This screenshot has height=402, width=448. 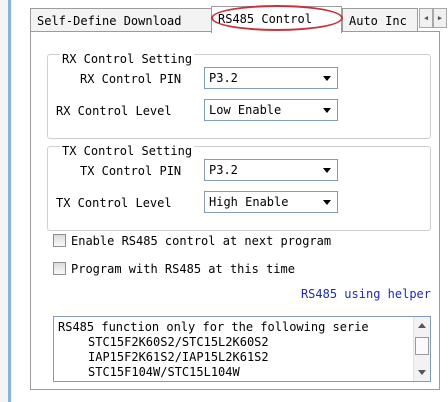 I want to click on rx-group-title: RX Control Setting, so click(x=127, y=59).